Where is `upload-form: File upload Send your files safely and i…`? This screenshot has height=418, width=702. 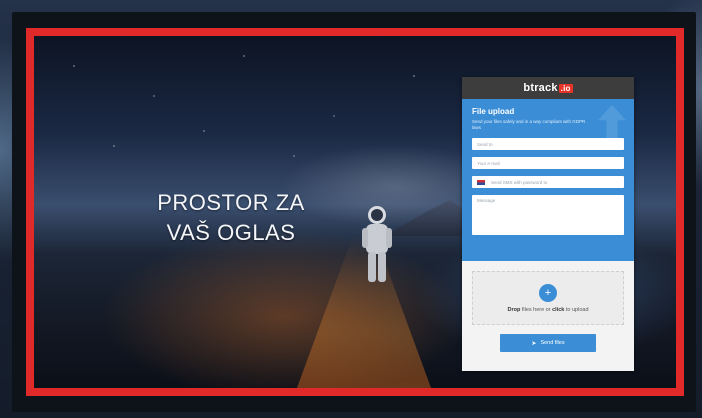
upload-form: File upload Send your files safely and i… is located at coordinates (548, 180).